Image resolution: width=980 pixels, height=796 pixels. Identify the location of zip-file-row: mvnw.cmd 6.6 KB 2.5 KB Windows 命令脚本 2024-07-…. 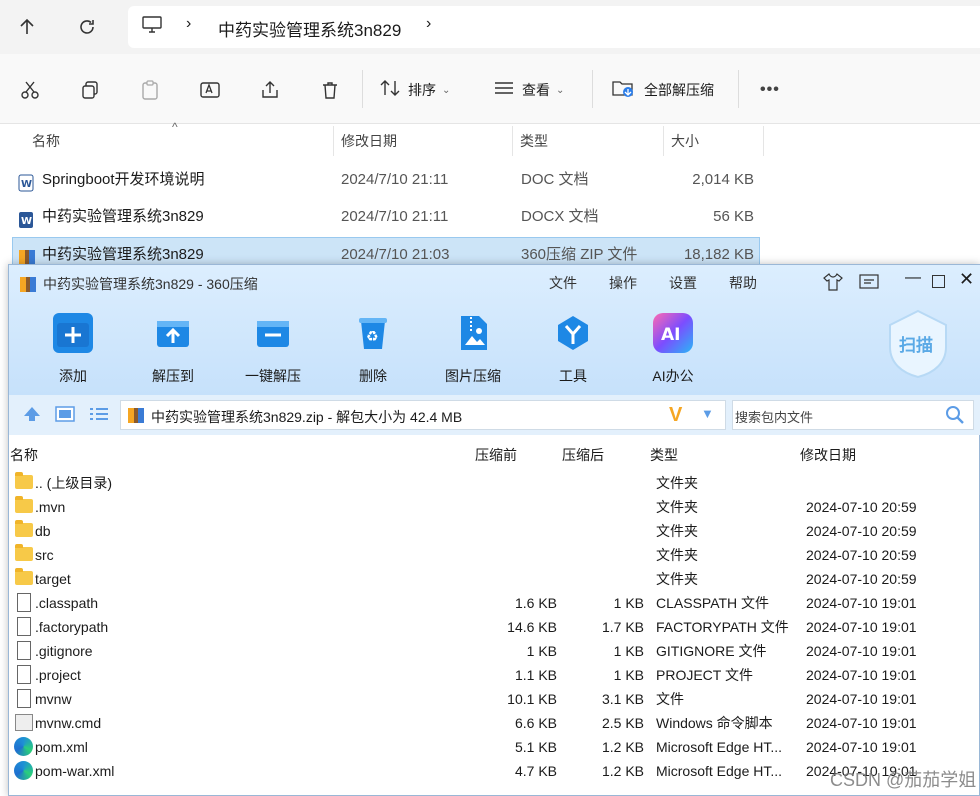
(495, 723).